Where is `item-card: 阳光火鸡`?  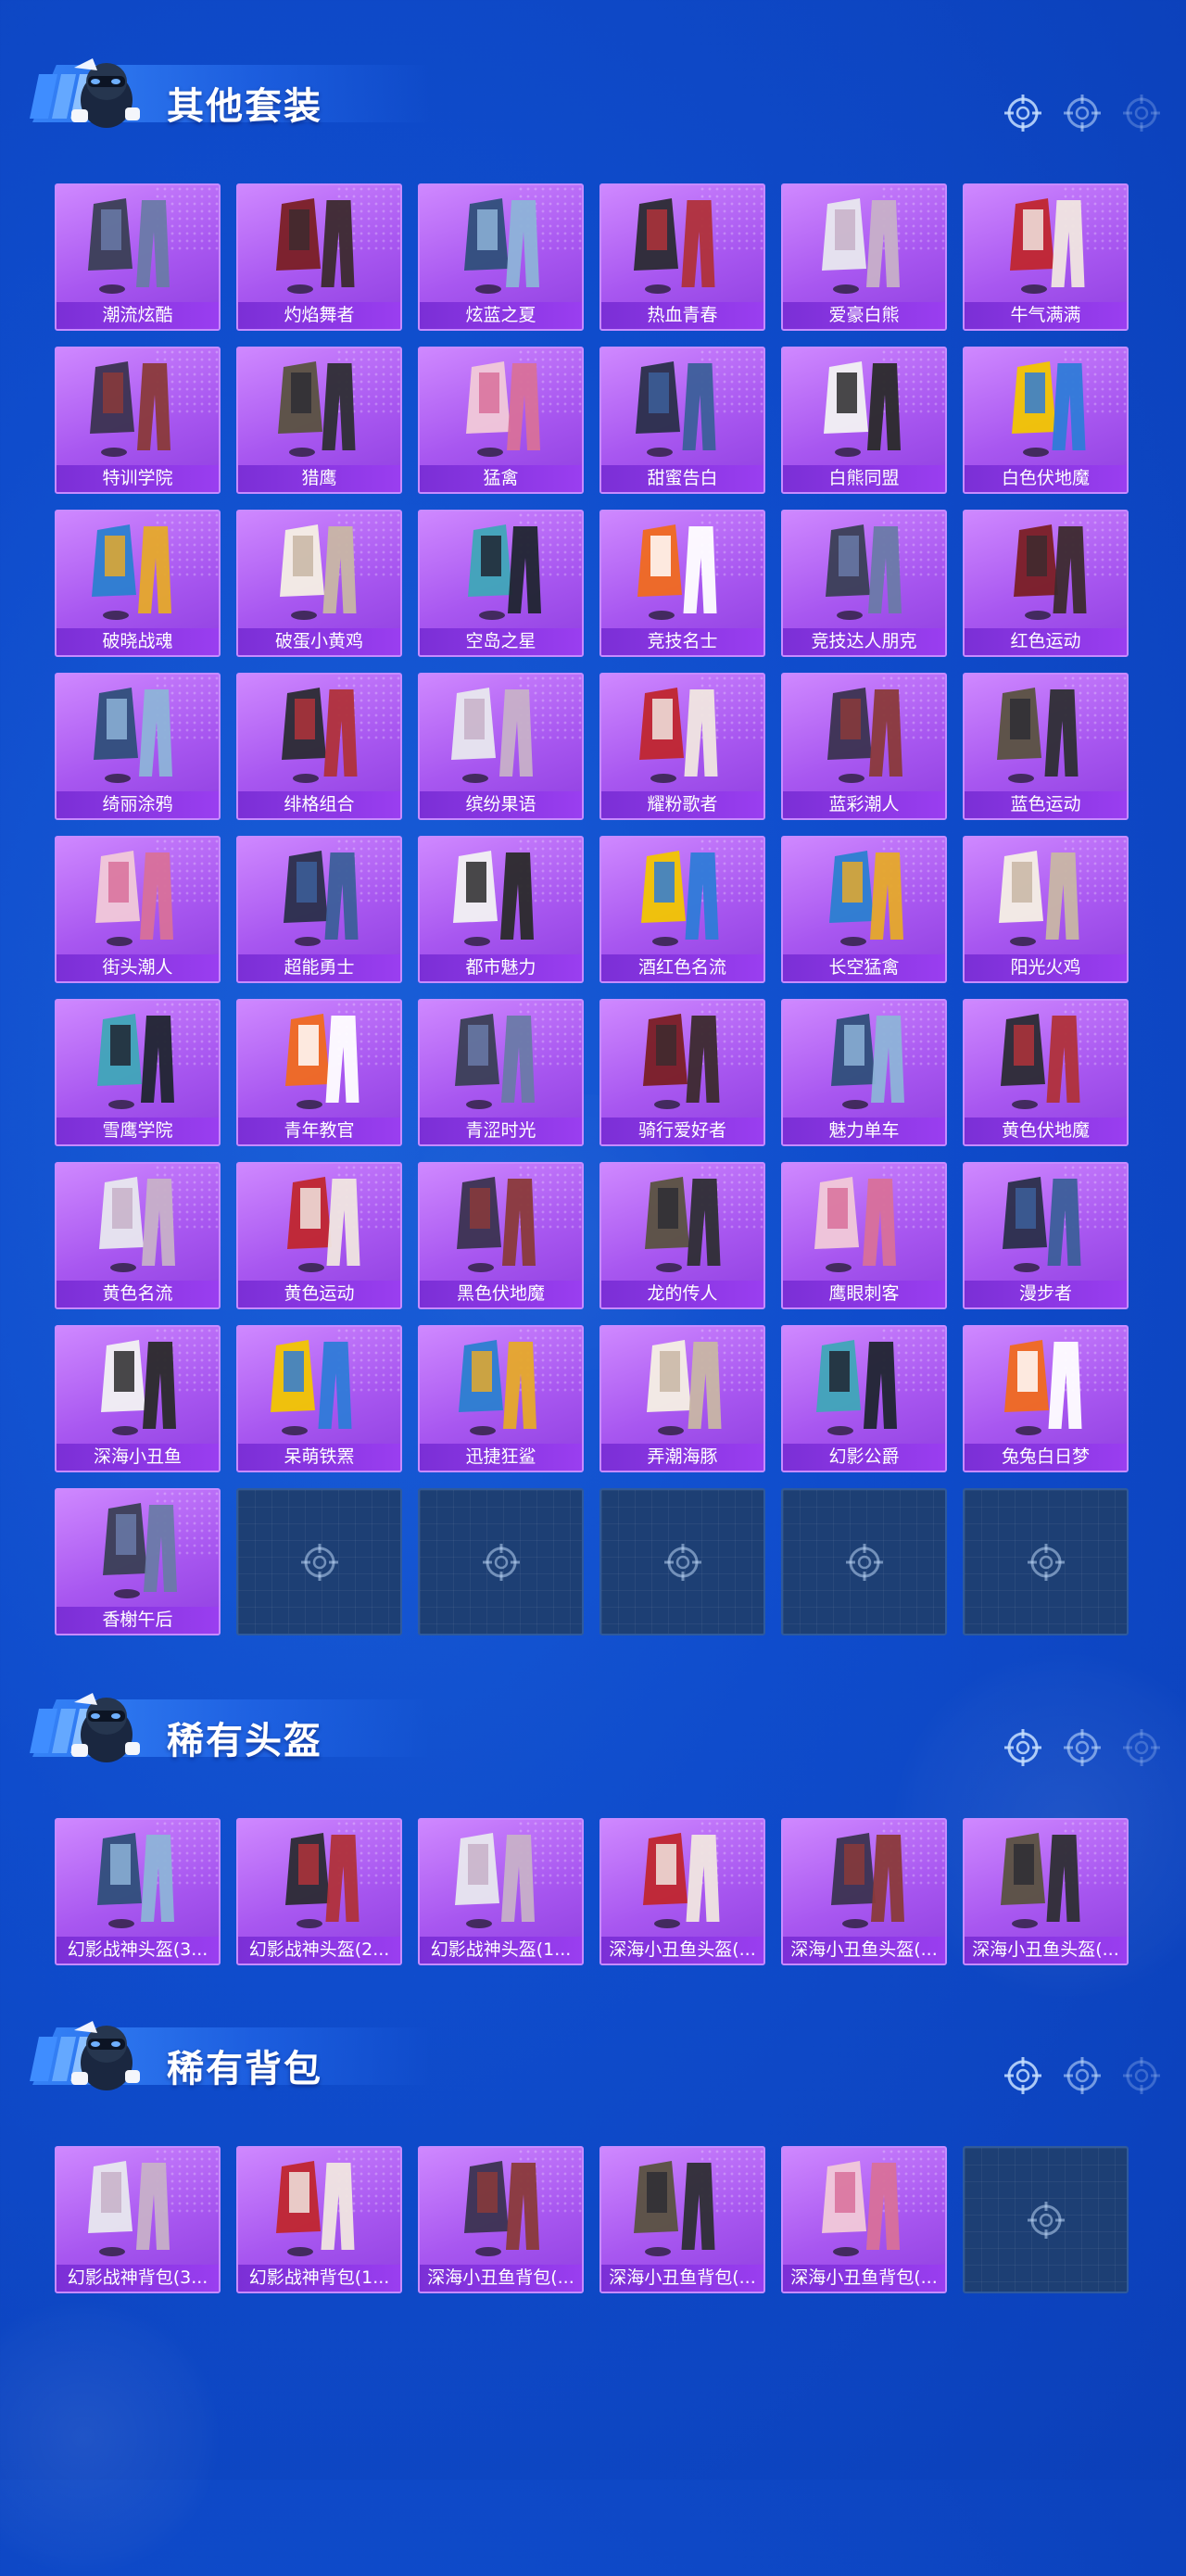 item-card: 阳光火鸡 is located at coordinates (1046, 910).